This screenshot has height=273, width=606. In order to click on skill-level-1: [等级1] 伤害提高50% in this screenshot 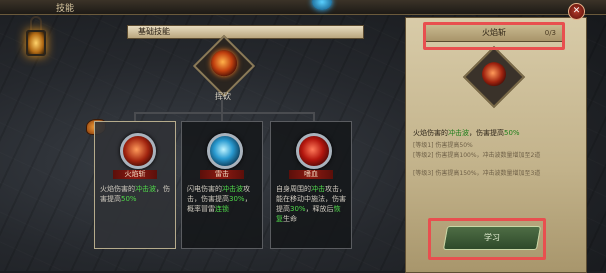, I will do `click(443, 145)`.